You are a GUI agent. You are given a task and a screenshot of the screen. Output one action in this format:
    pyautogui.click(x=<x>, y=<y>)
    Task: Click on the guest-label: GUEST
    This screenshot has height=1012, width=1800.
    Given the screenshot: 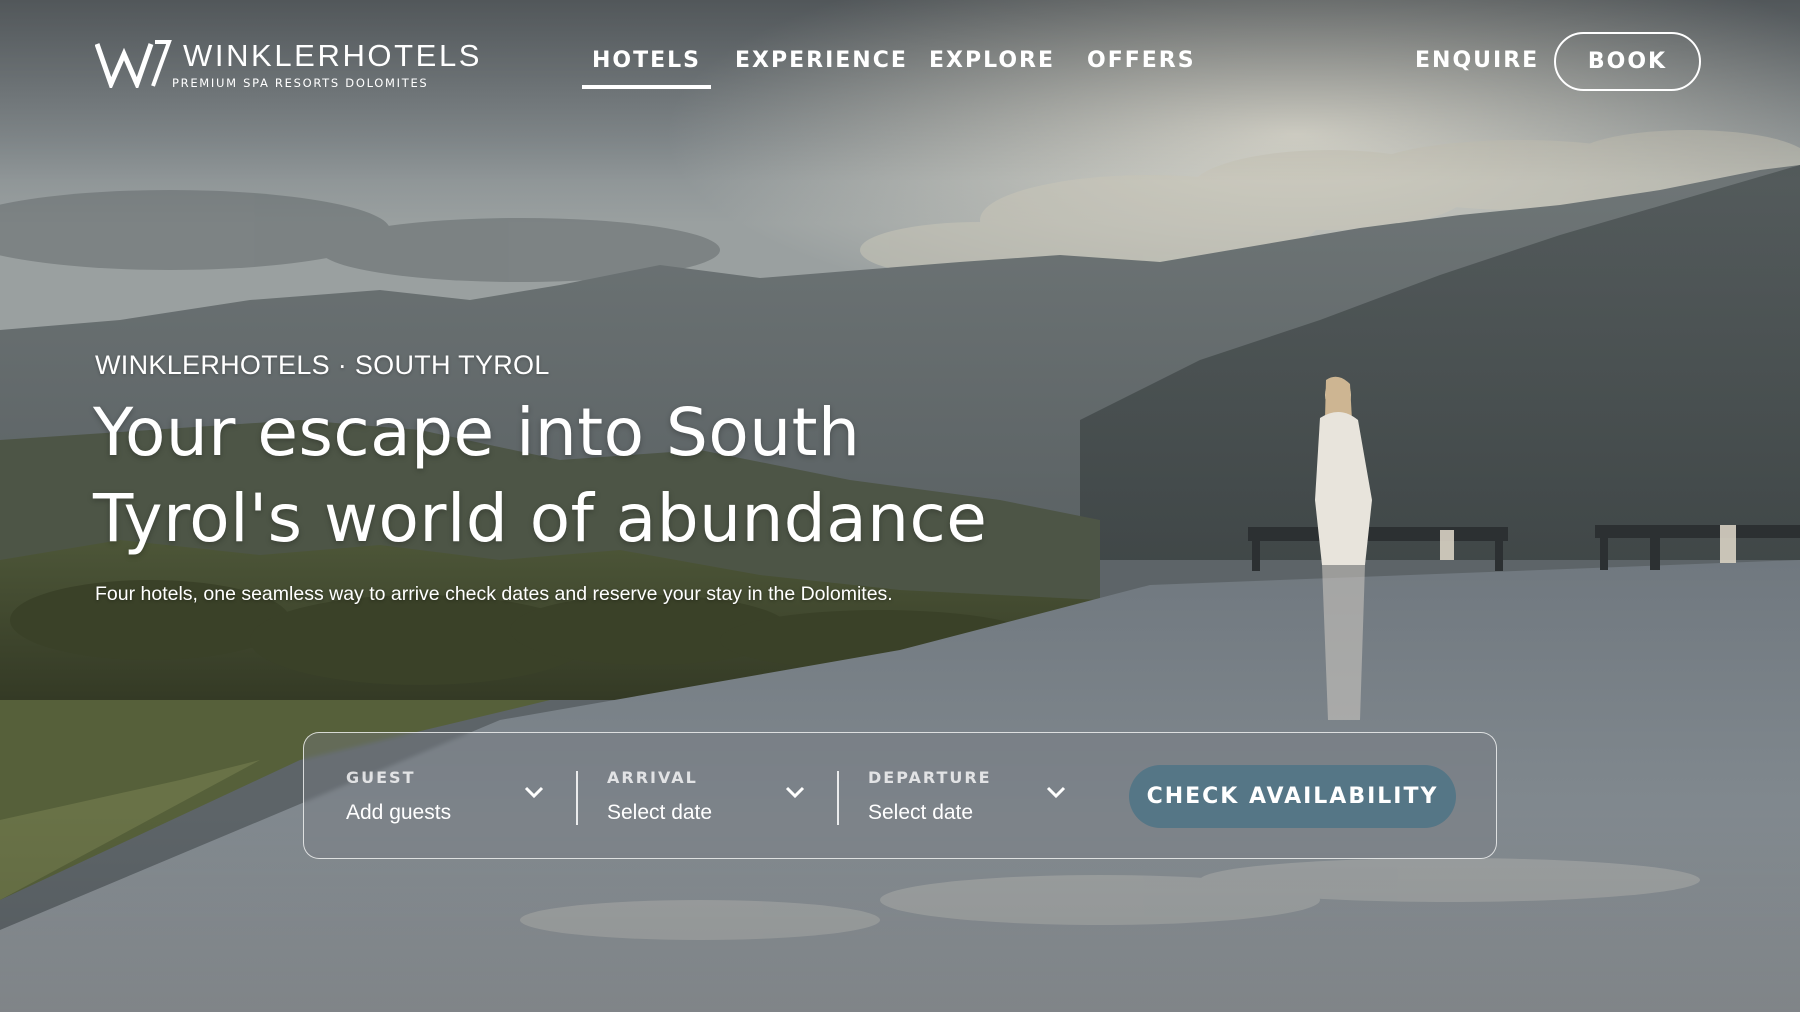 What is the action you would take?
    pyautogui.click(x=381, y=777)
    